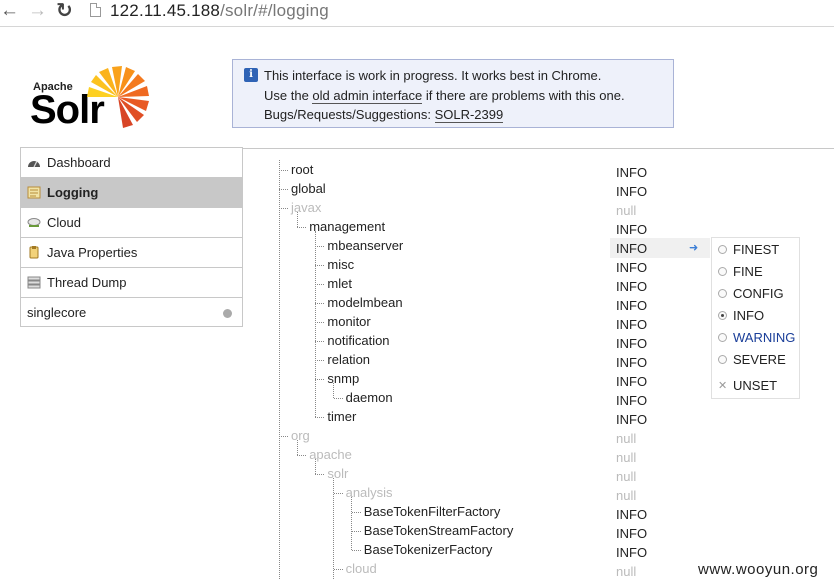 Image resolution: width=834 pixels, height=579 pixels. What do you see at coordinates (57, 312) in the screenshot?
I see `core-selector-label: singlecore` at bounding box center [57, 312].